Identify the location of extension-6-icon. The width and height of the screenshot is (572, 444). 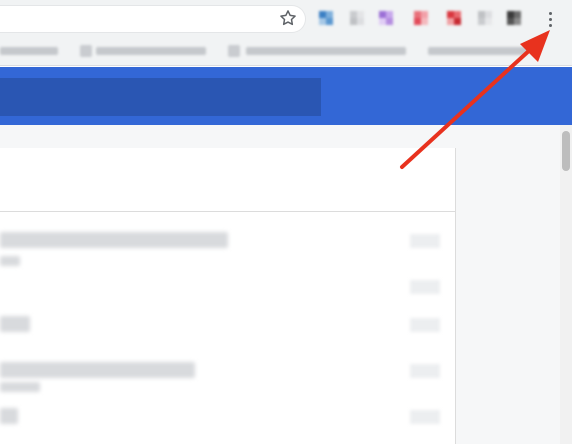
(485, 18).